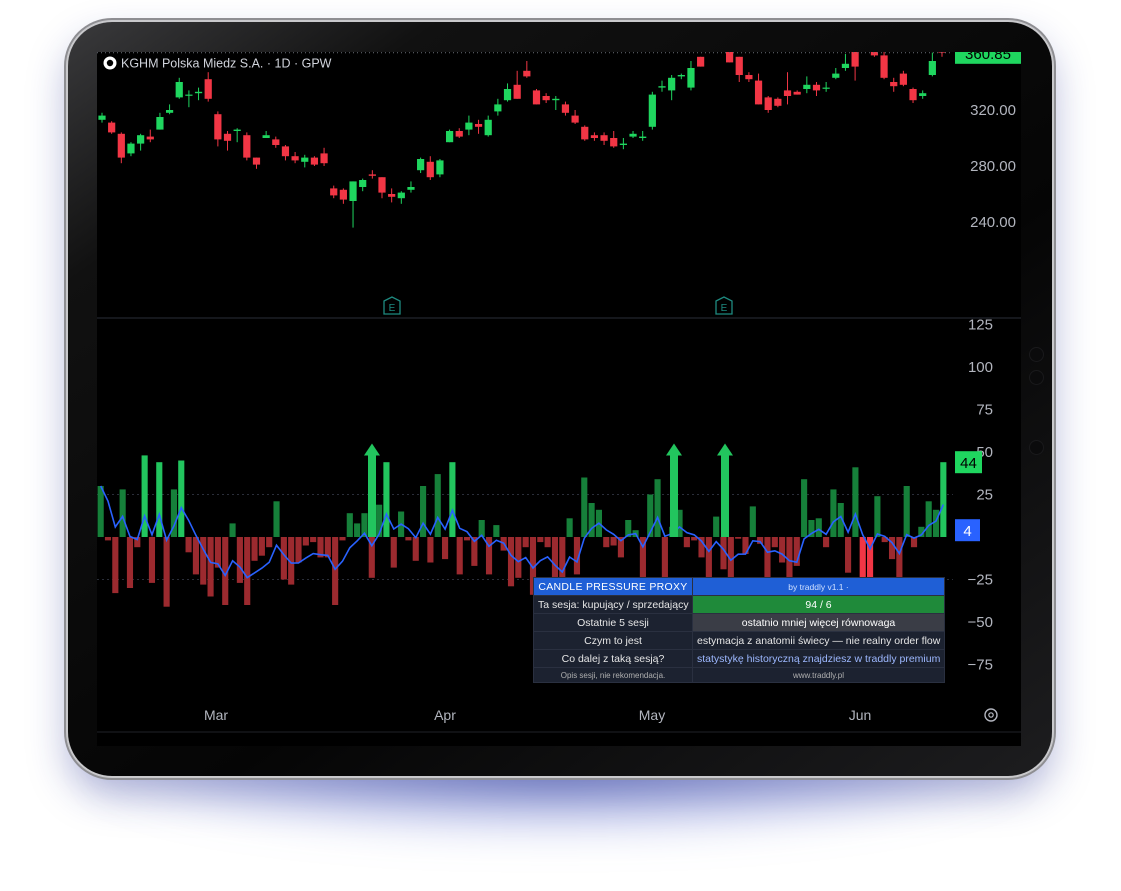 This screenshot has height=891, width=1121. What do you see at coordinates (988, 57) in the screenshot?
I see `last-price-label: 360.85` at bounding box center [988, 57].